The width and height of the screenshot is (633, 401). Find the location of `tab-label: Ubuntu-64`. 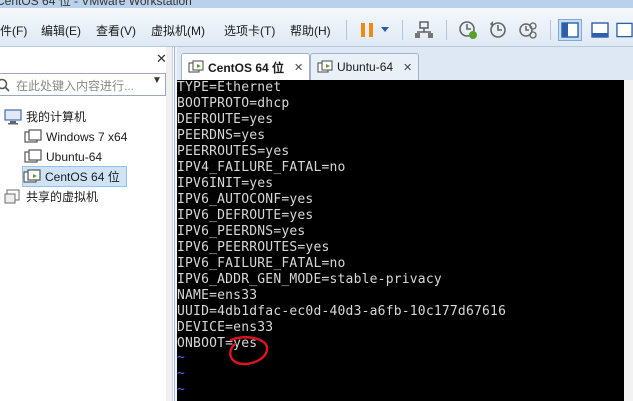

tab-label: Ubuntu-64 is located at coordinates (365, 67).